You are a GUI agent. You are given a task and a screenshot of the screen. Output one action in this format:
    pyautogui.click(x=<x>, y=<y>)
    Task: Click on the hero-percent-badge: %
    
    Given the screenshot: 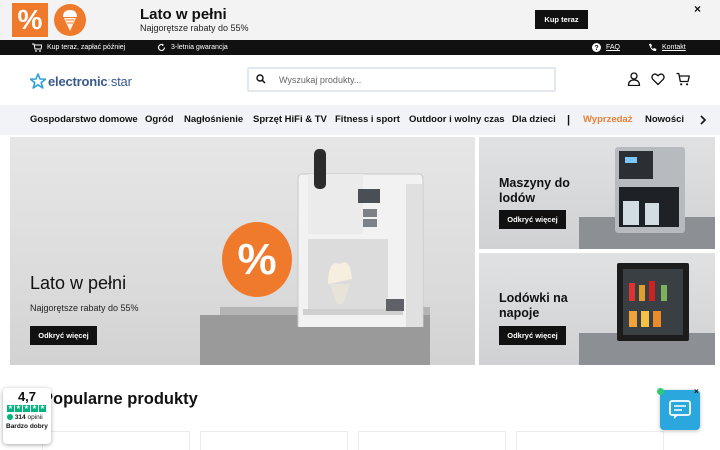 What is the action you would take?
    pyautogui.click(x=257, y=259)
    